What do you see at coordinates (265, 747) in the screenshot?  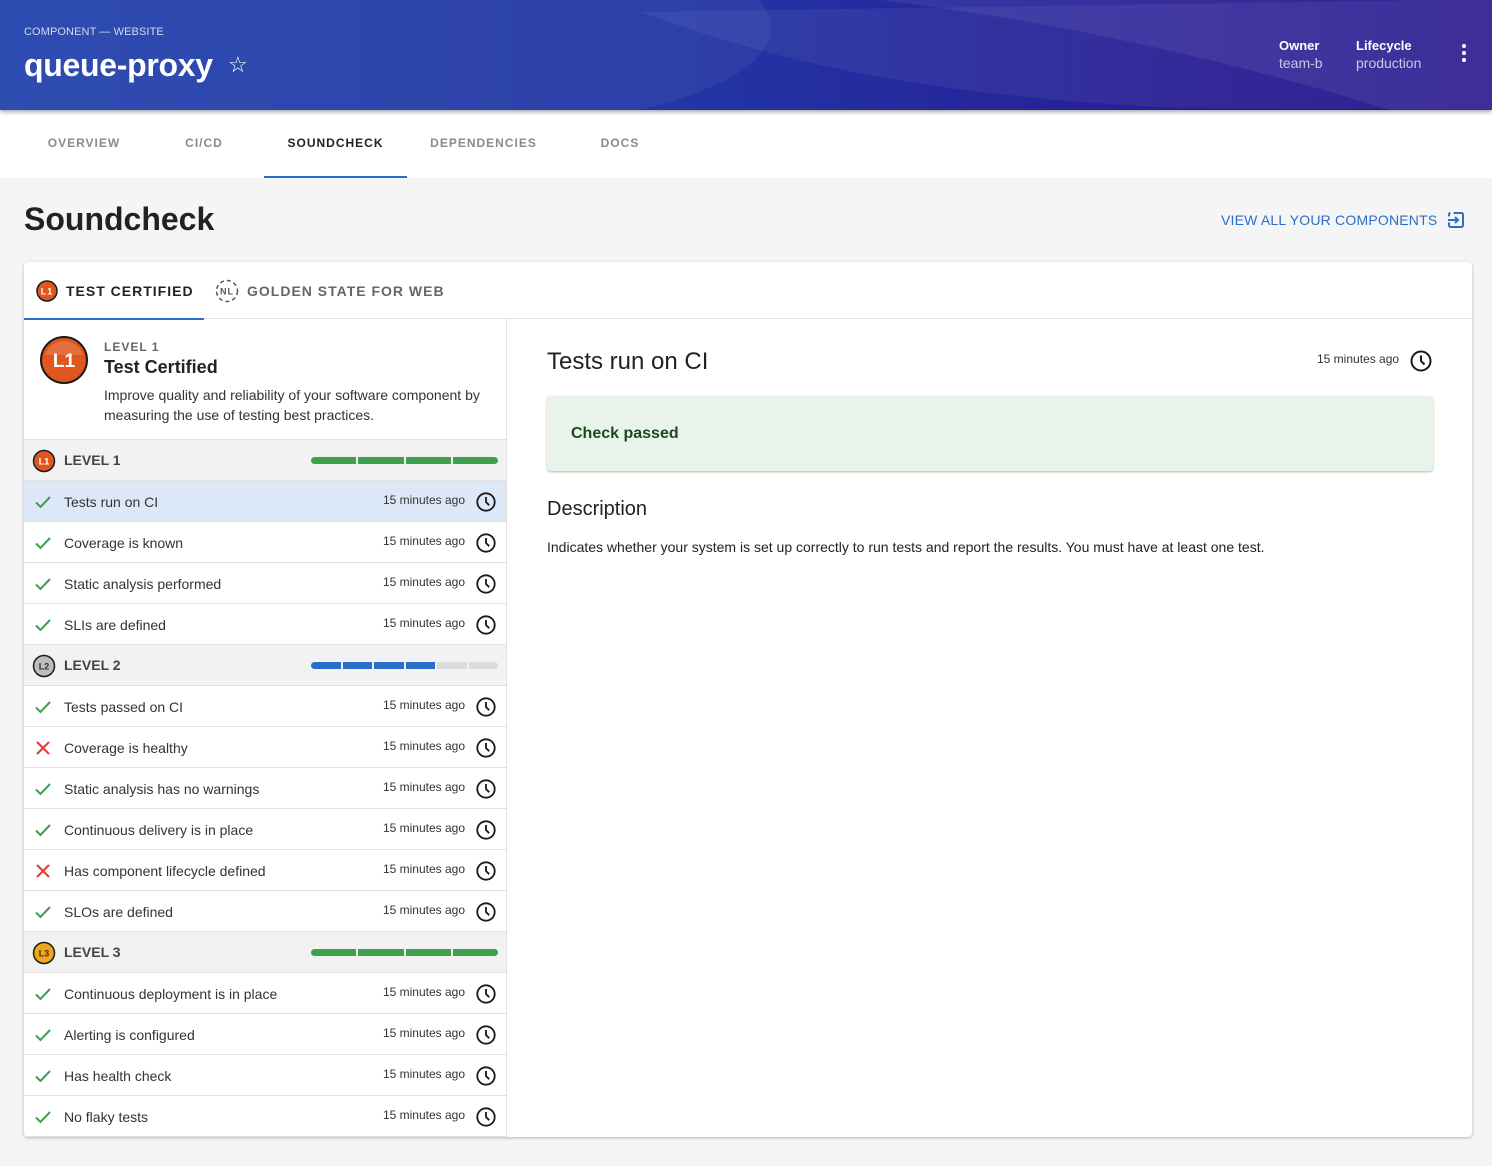 I see `check-row: Coverage is healthy 15 minutes ago` at bounding box center [265, 747].